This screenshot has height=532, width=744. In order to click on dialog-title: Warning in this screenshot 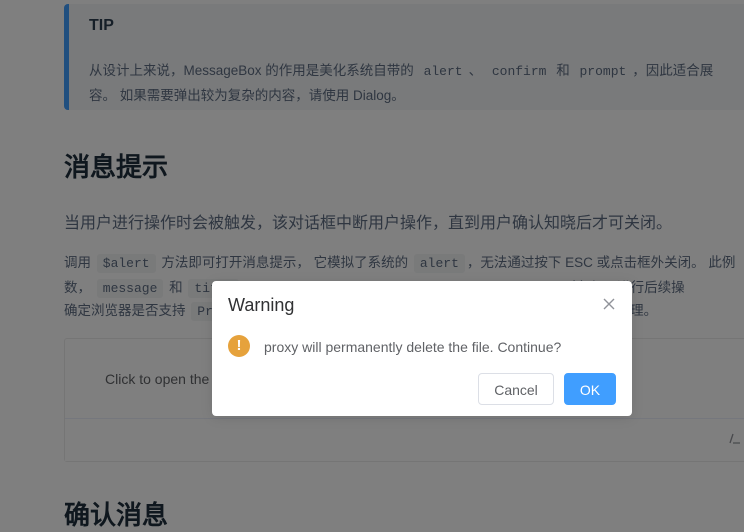, I will do `click(261, 305)`.